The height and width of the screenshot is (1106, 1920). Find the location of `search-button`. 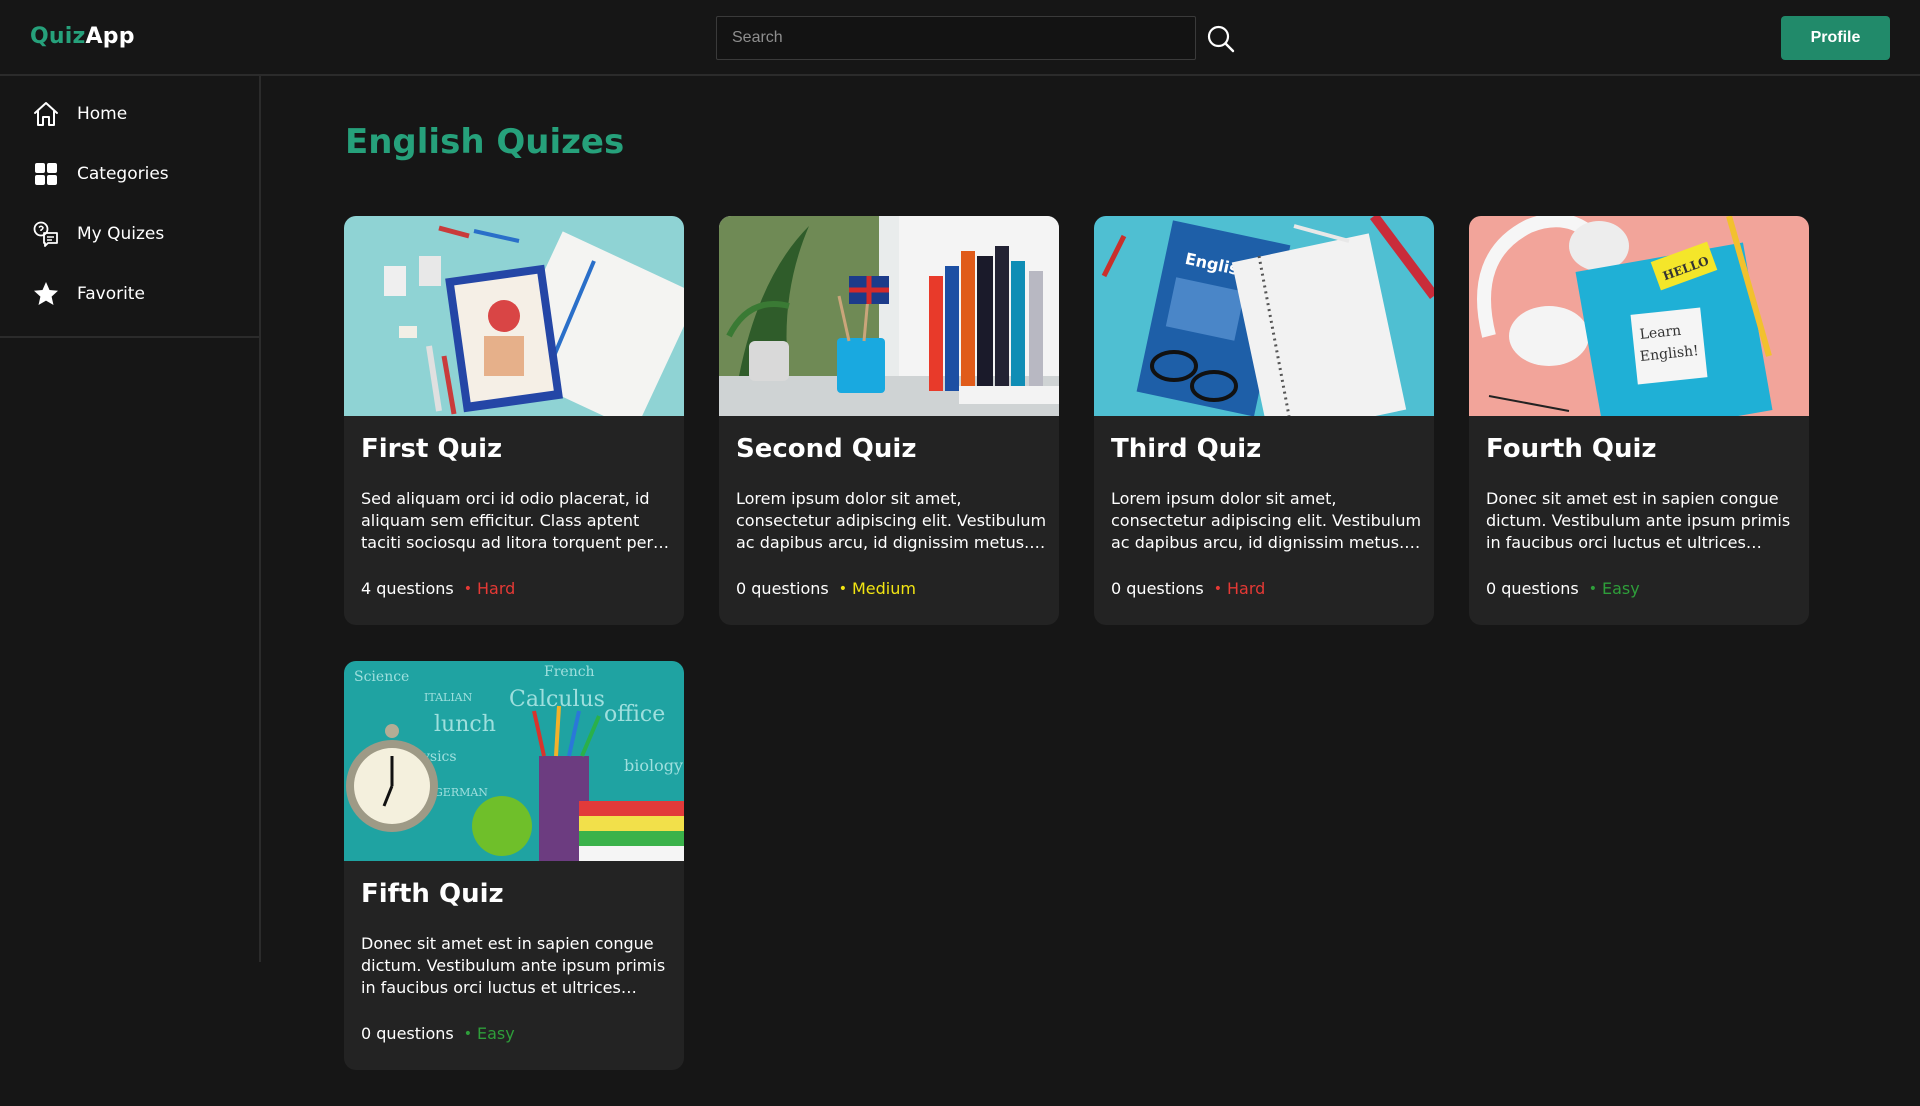

search-button is located at coordinates (1221, 39).